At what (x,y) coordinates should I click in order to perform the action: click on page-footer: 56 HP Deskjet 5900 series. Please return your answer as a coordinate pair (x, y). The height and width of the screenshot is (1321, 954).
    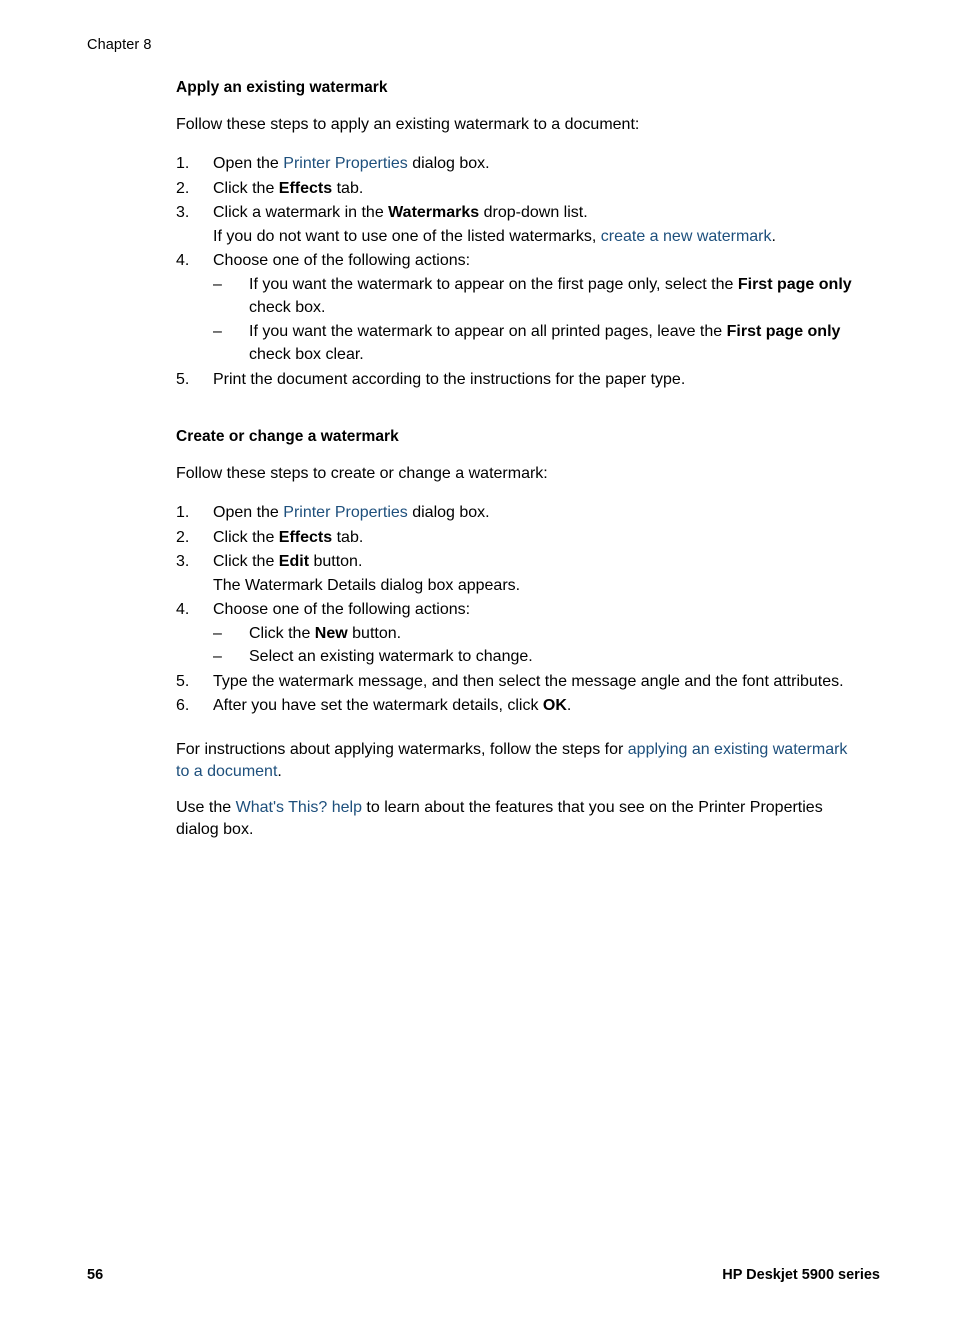
    Looking at the image, I should click on (483, 1275).